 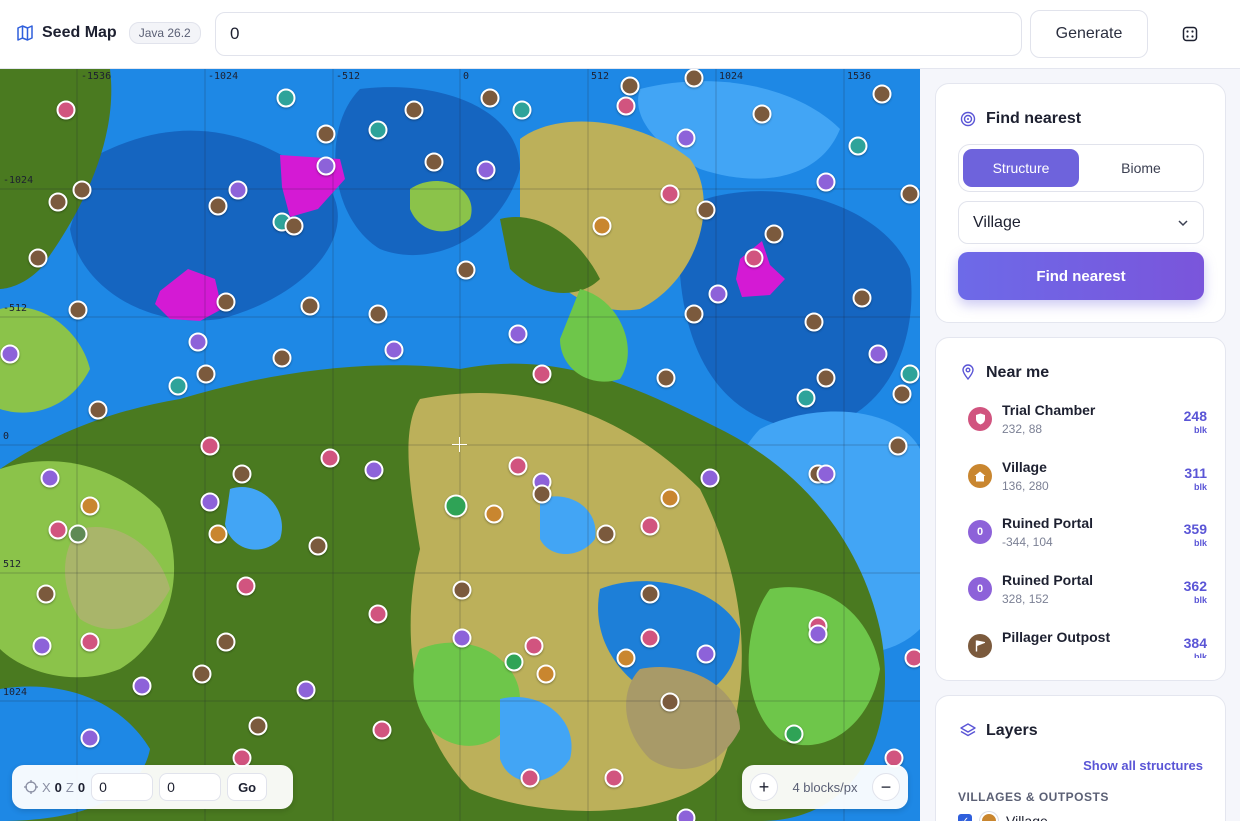 What do you see at coordinates (1190, 34) in the screenshot?
I see `random-seed-button` at bounding box center [1190, 34].